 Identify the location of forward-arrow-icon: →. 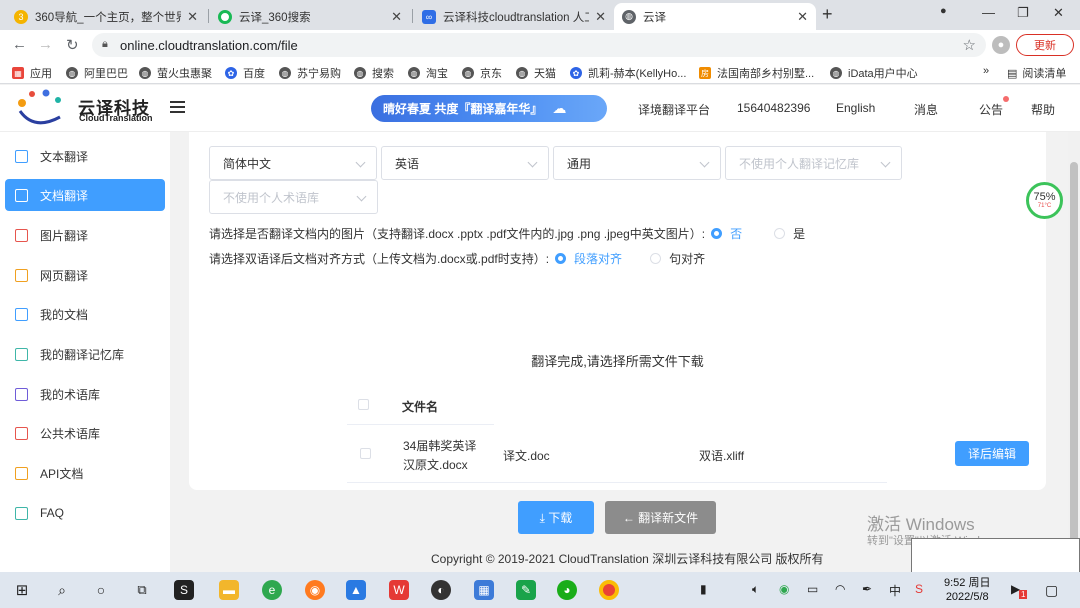
(45, 44).